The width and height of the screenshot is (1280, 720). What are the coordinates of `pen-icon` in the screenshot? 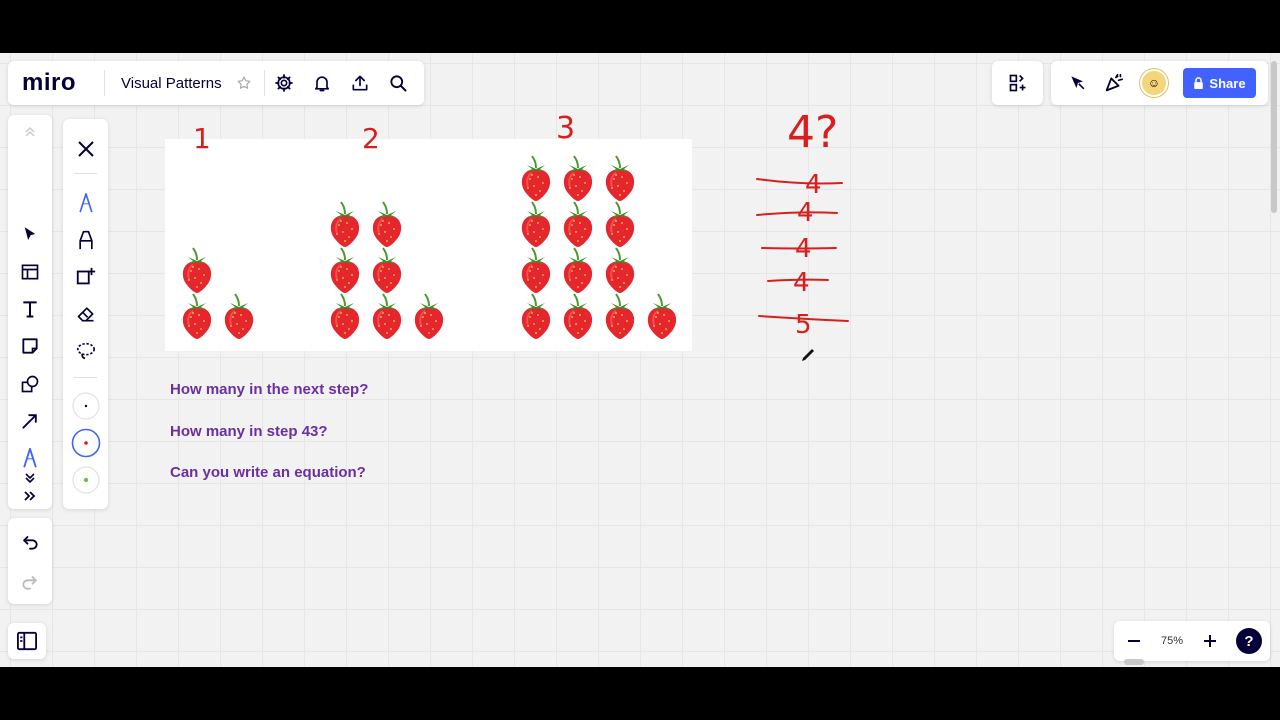 It's located at (85, 203).